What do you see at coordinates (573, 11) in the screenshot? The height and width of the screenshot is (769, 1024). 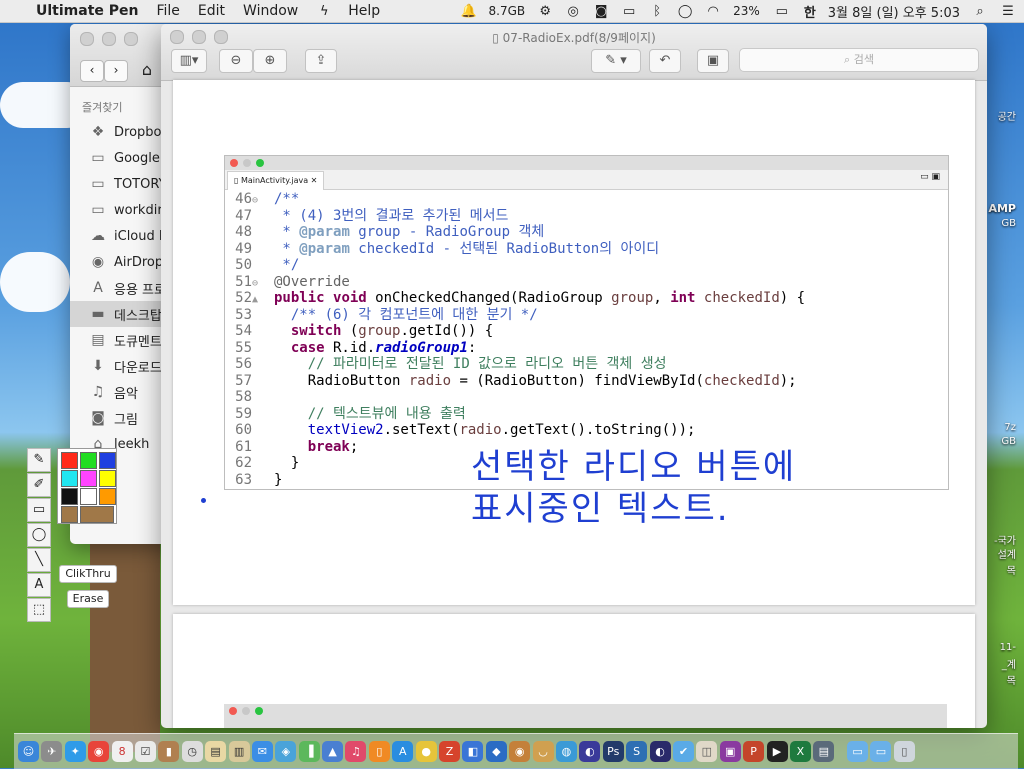 I see `sync-icon: ◎` at bounding box center [573, 11].